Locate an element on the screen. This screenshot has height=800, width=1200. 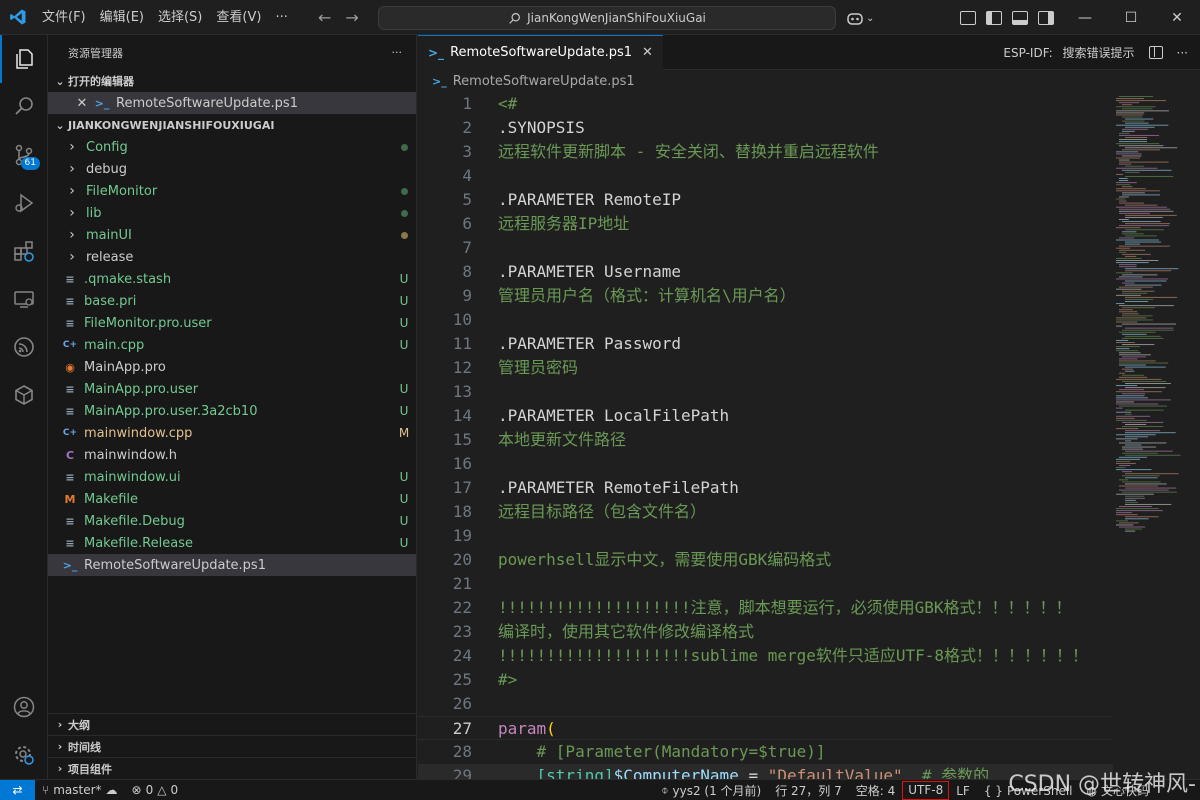
outline-section: › 大纲 is located at coordinates (232, 724).